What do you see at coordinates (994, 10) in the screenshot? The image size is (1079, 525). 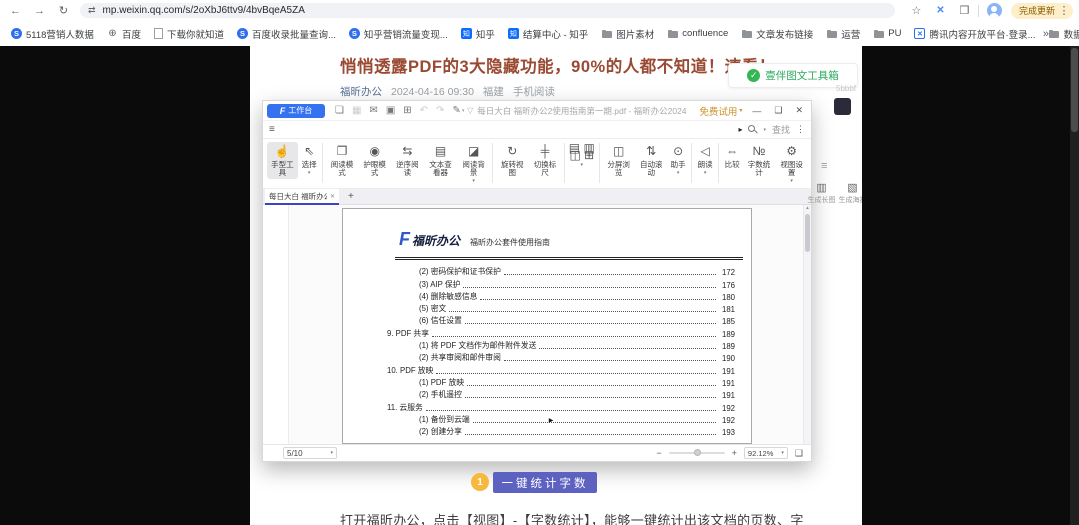 I see `profile-avatar` at bounding box center [994, 10].